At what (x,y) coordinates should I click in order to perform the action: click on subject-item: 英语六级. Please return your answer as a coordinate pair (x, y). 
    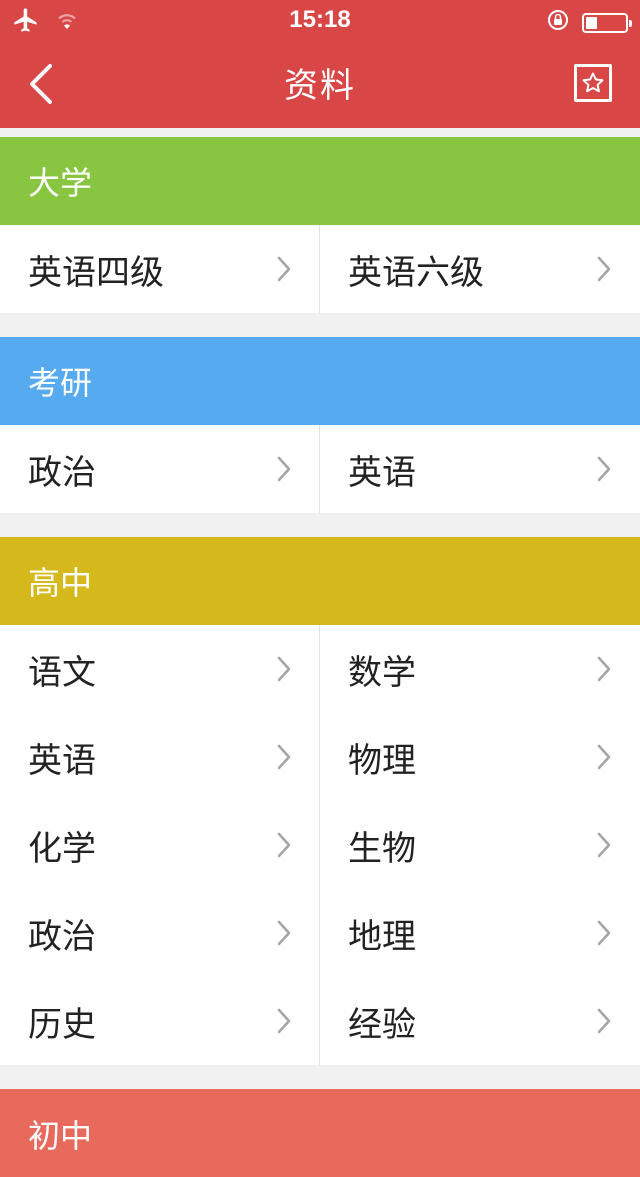
    Looking at the image, I should click on (480, 269).